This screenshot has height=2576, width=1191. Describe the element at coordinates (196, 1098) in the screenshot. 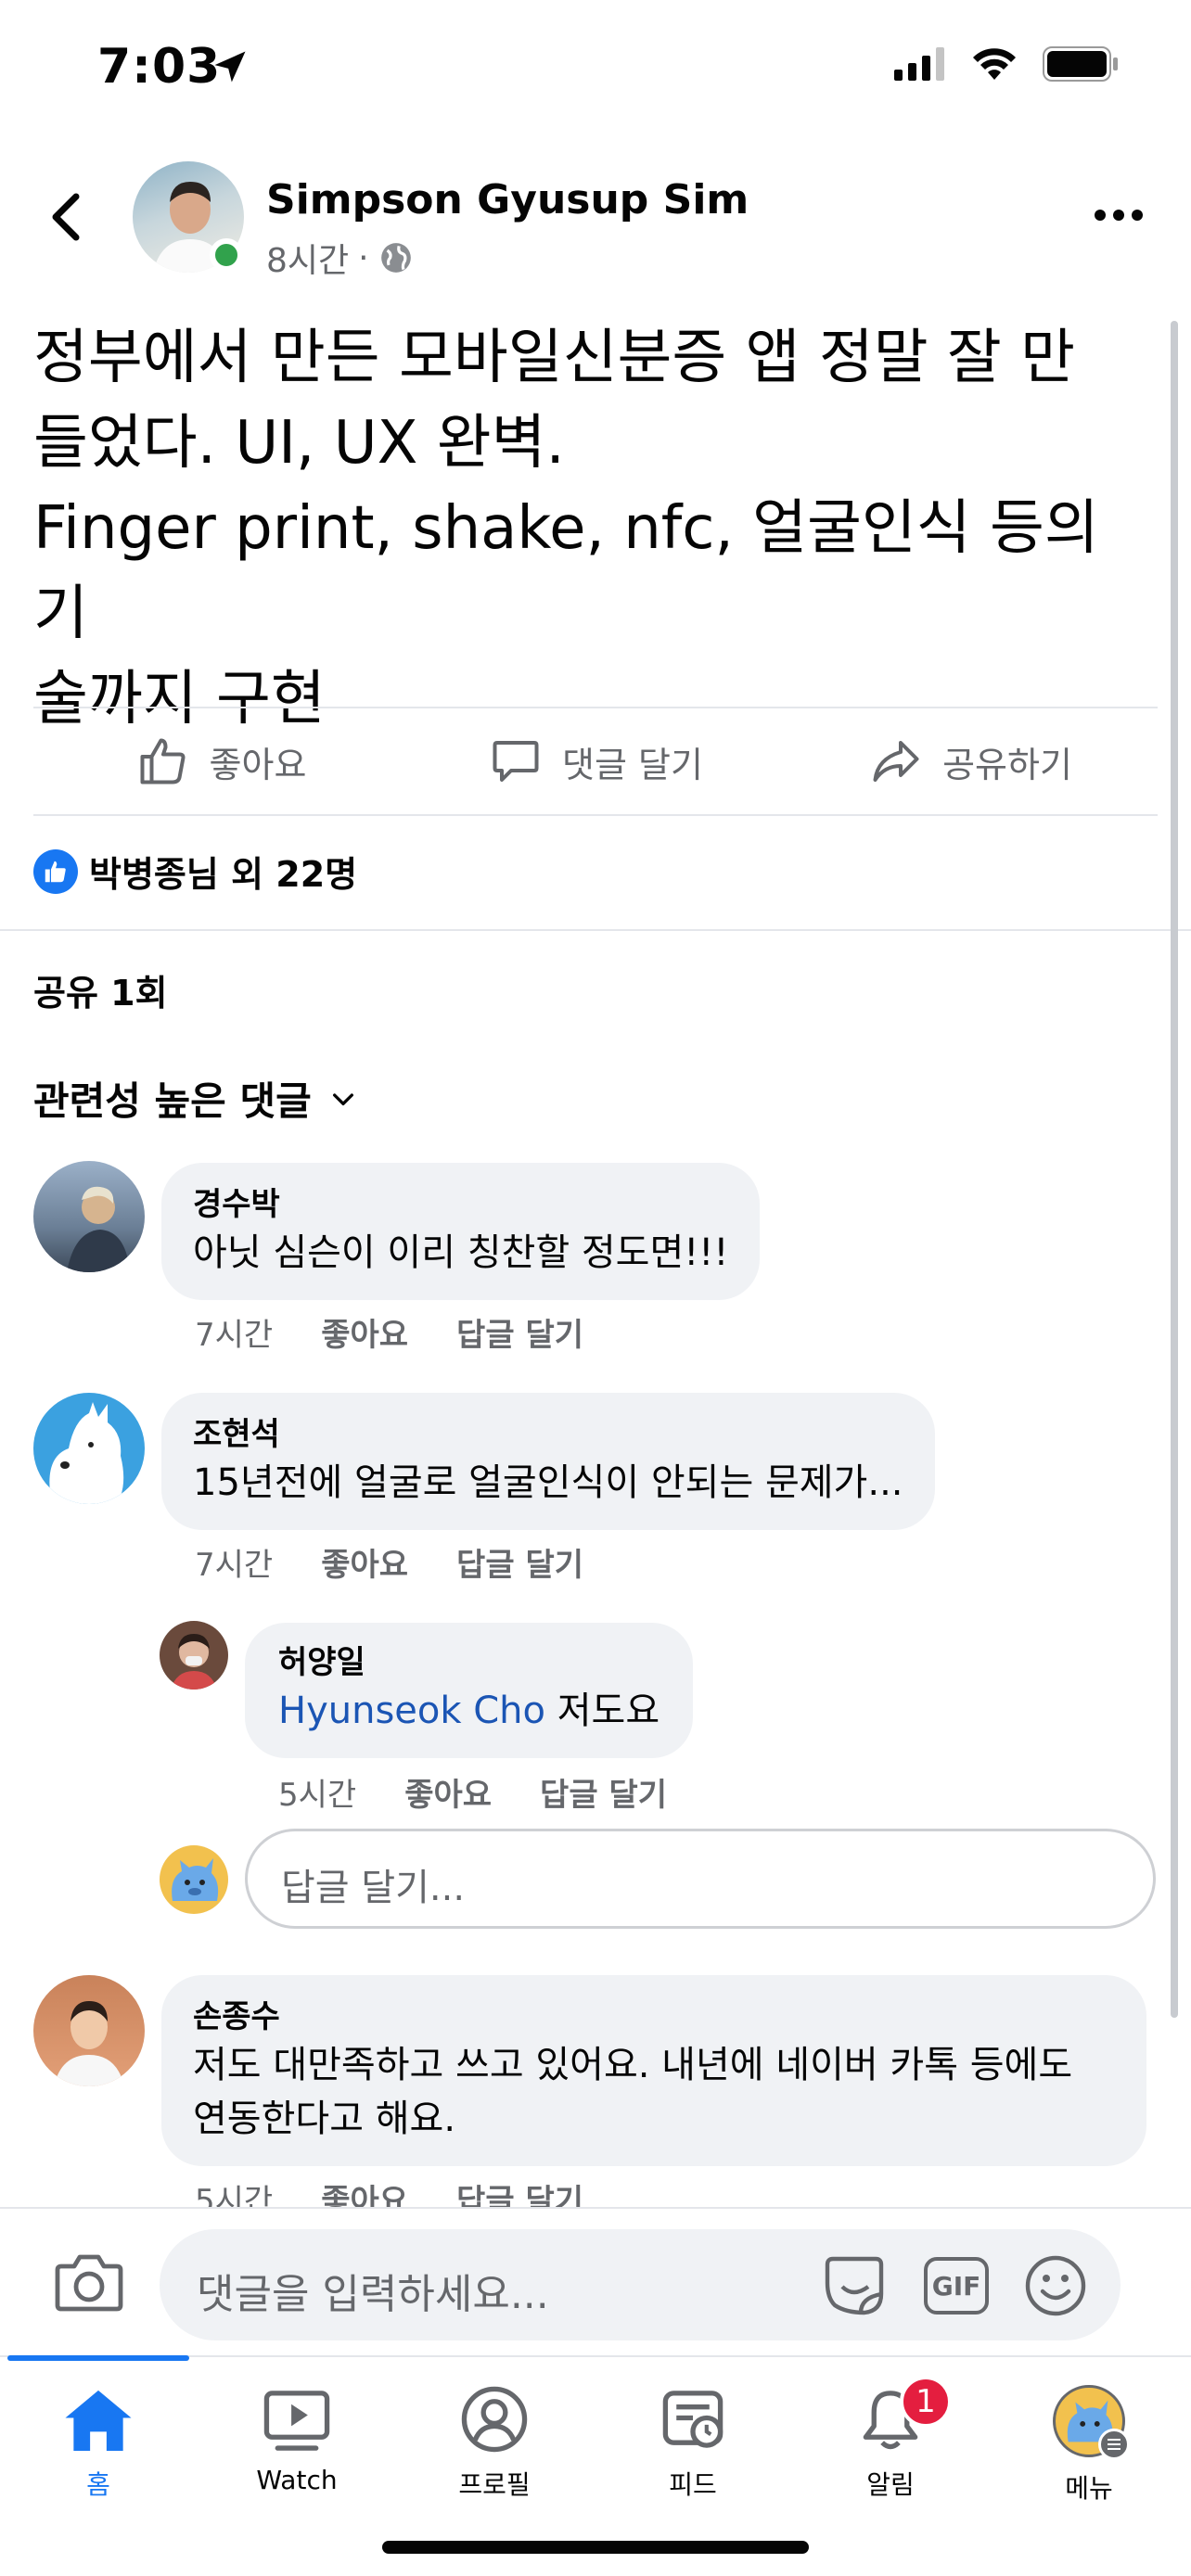

I see `comment-sort-dropdown: 관련성 높은 댓글` at that location.